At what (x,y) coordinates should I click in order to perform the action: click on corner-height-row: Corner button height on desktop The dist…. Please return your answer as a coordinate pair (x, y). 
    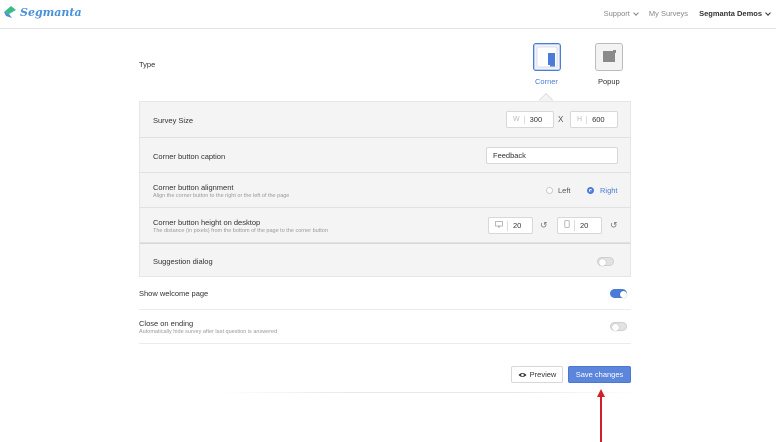
    Looking at the image, I should click on (385, 225).